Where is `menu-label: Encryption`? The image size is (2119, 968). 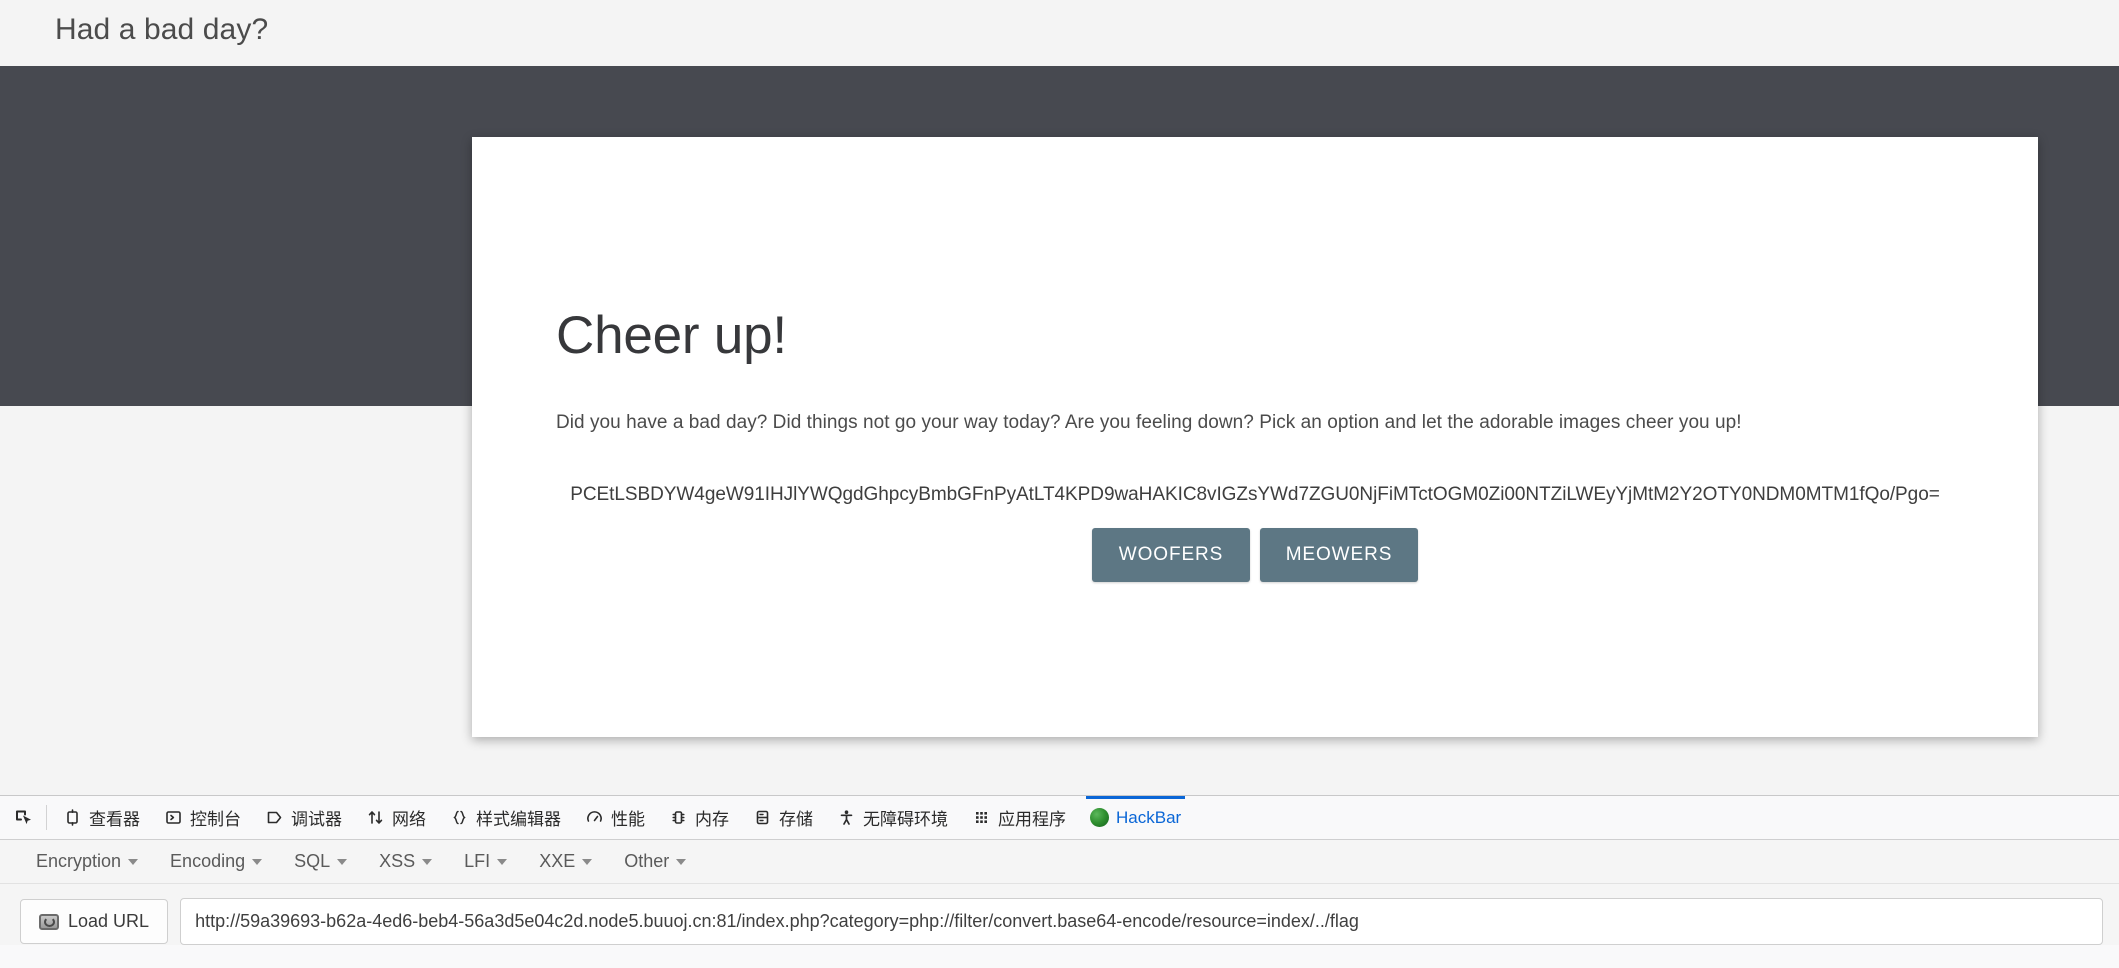 menu-label: Encryption is located at coordinates (79, 861).